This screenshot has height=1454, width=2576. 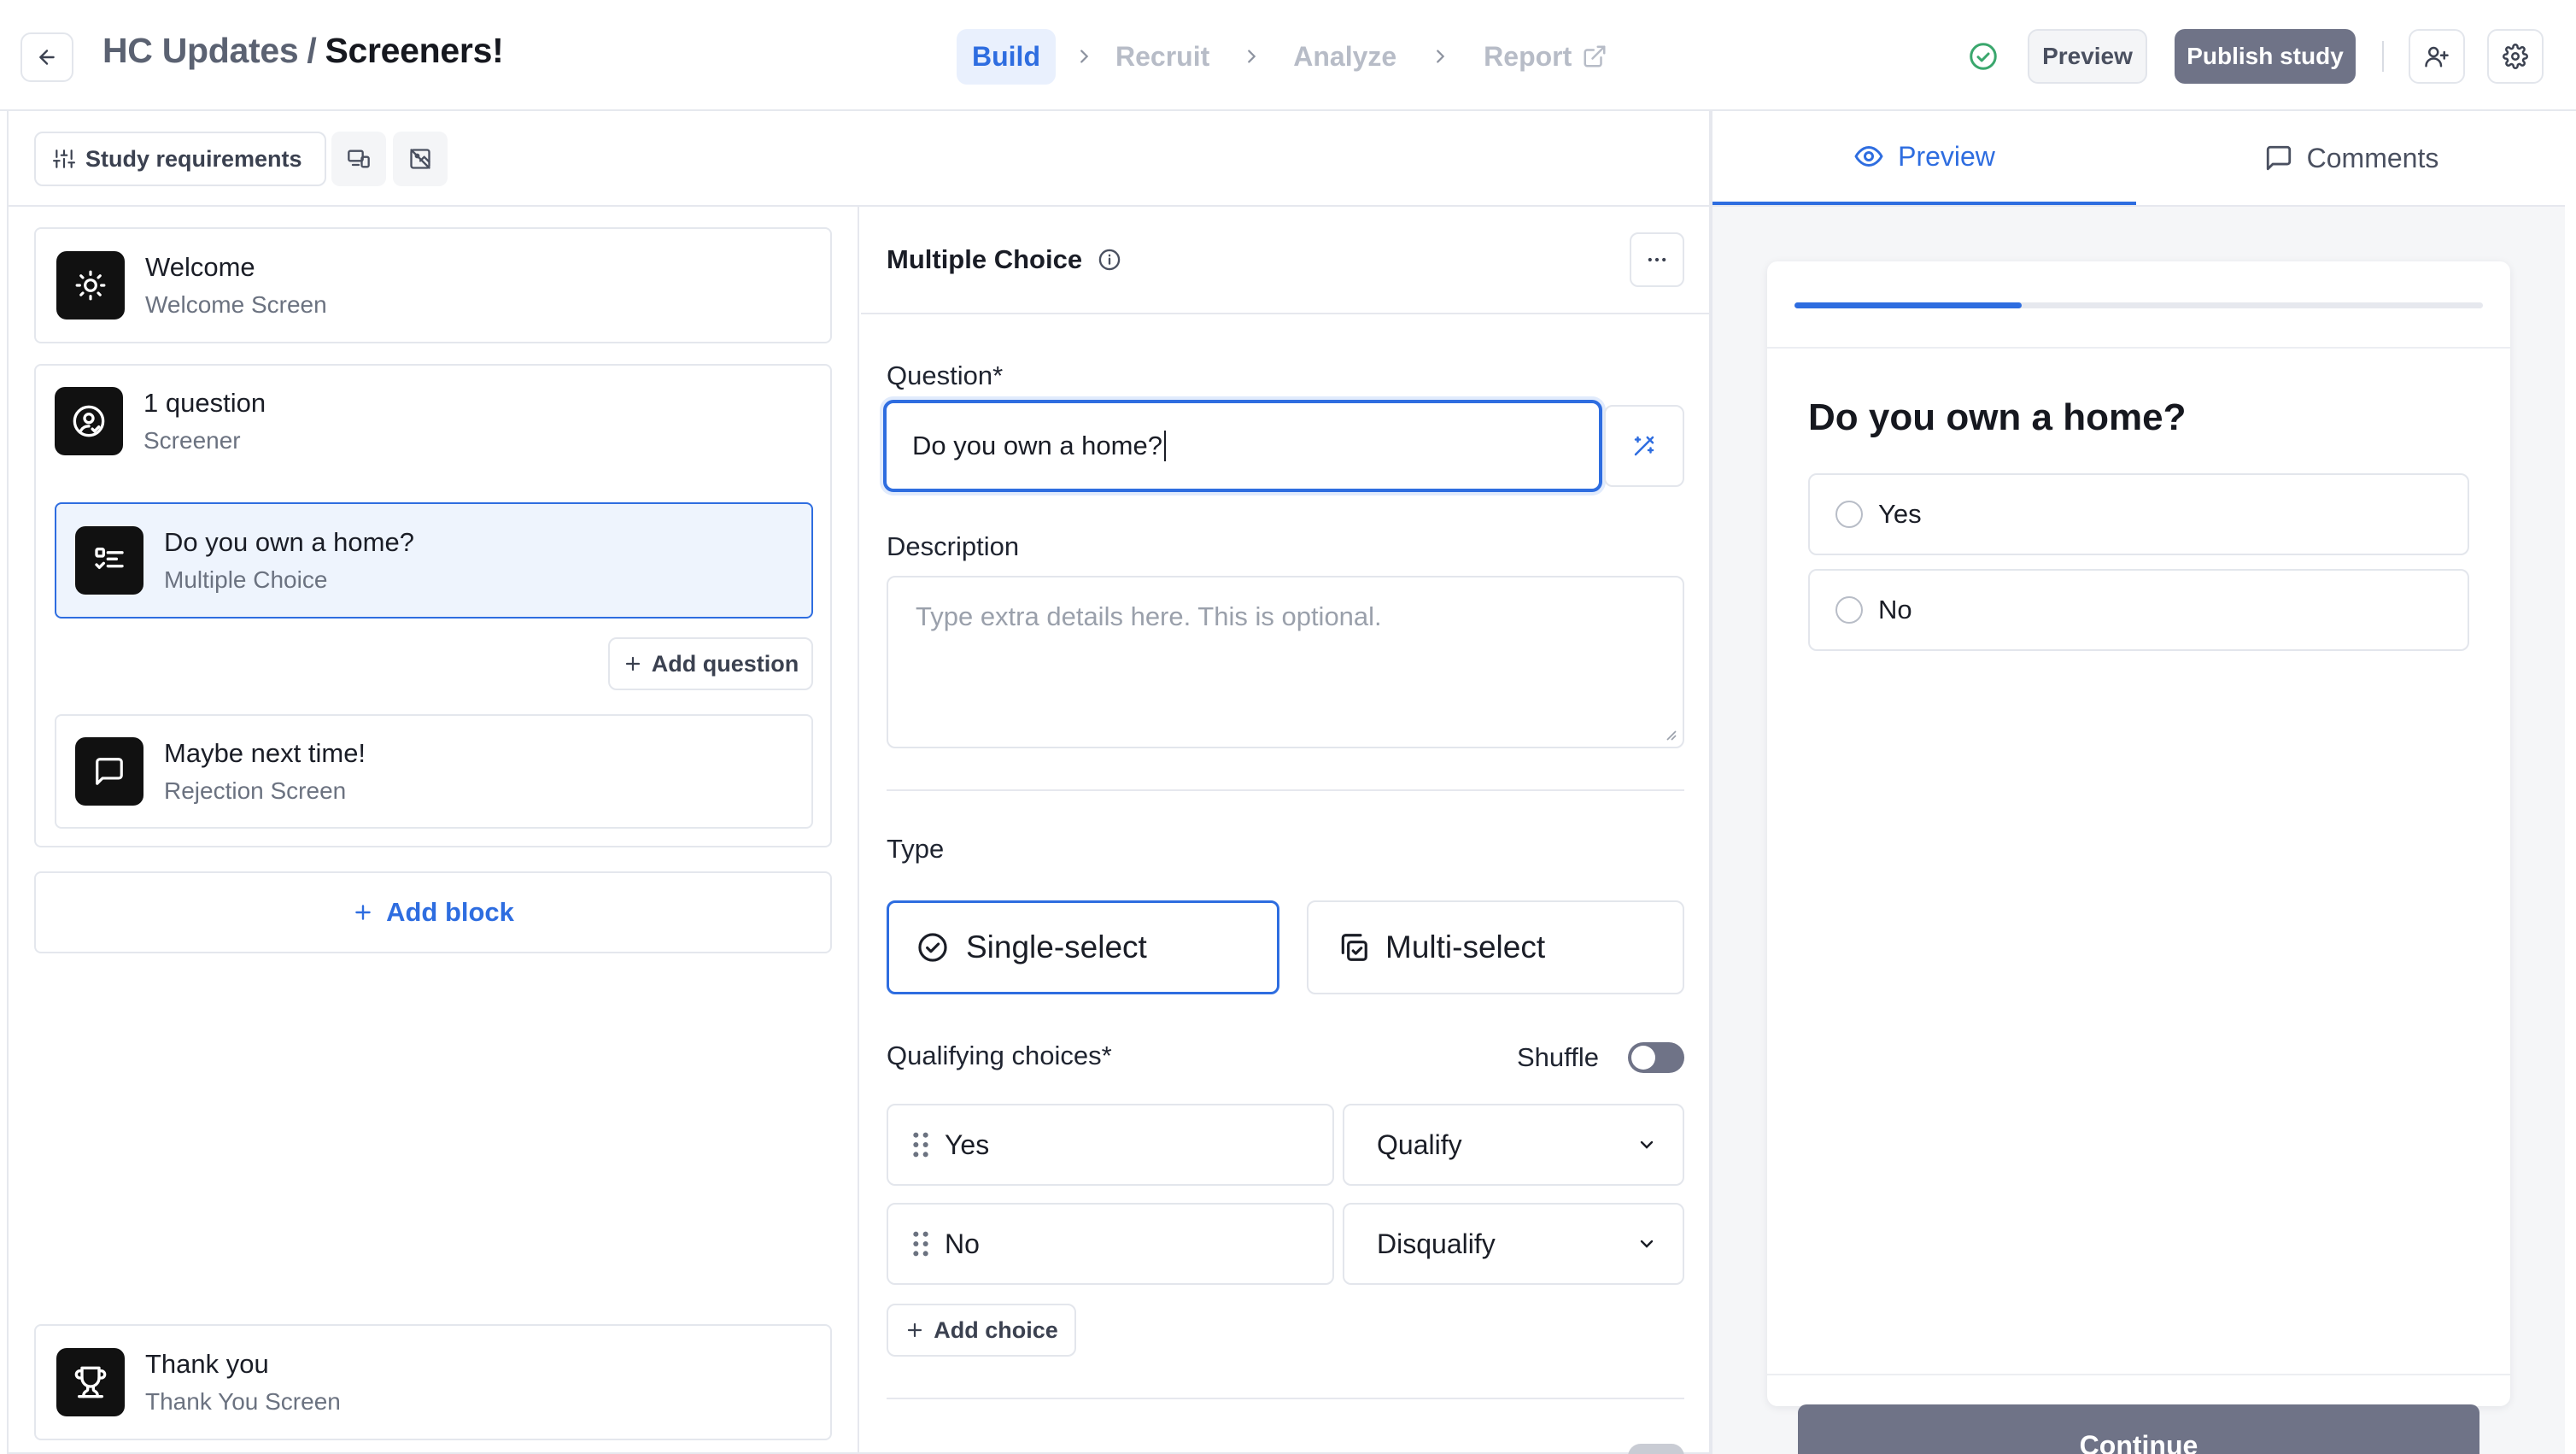 What do you see at coordinates (64, 159) in the screenshot?
I see `sliders-icon` at bounding box center [64, 159].